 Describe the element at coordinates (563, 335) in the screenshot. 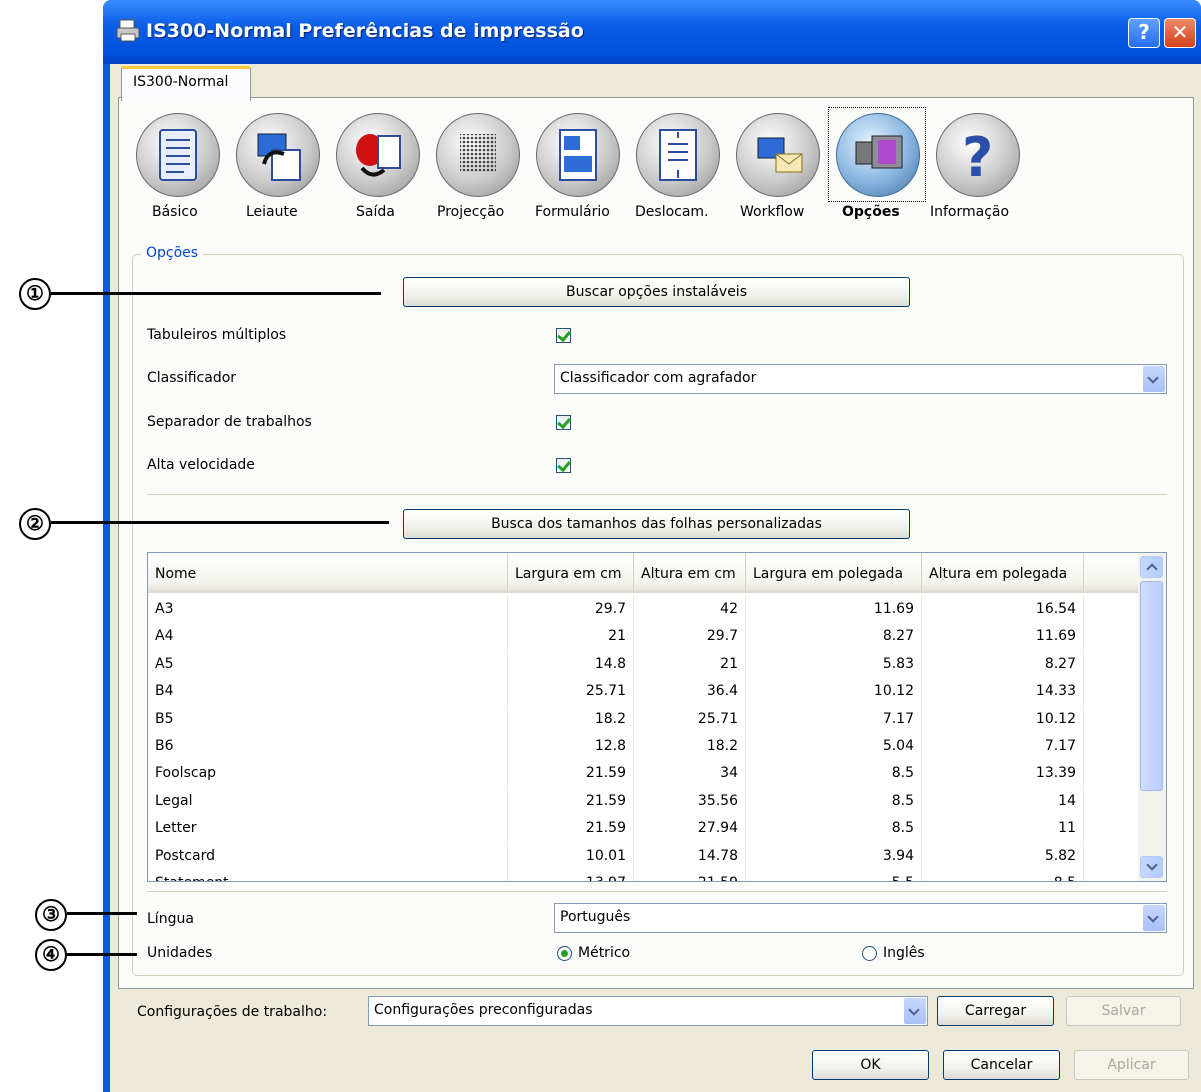

I see `multi-tray-checkbox` at that location.